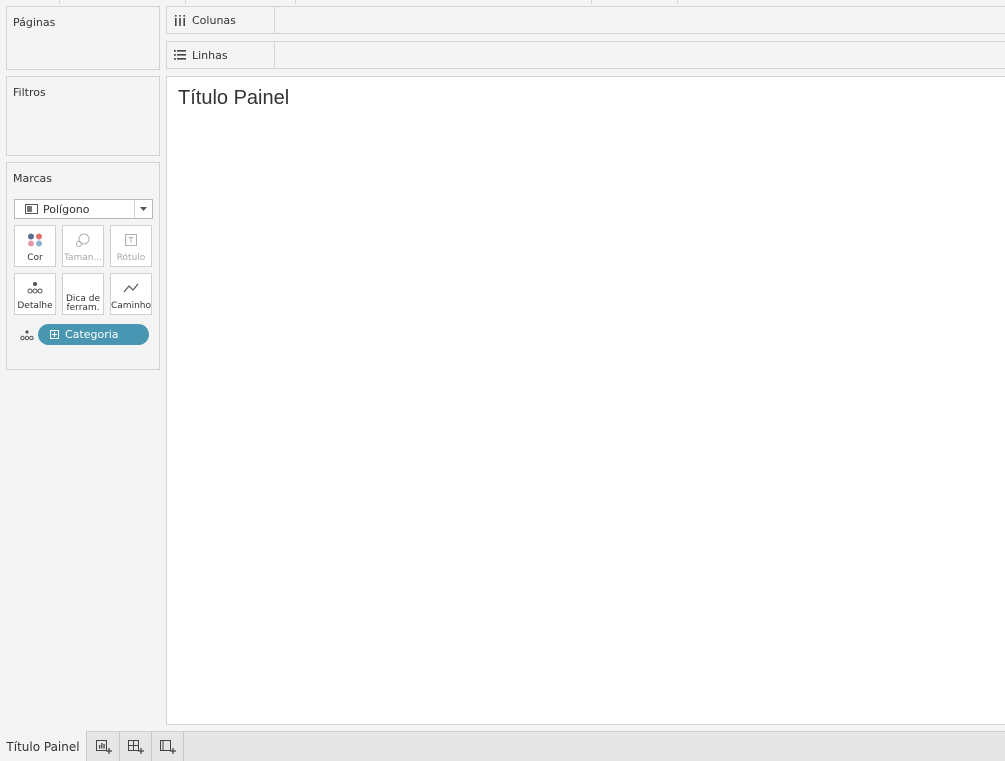 The width and height of the screenshot is (1005, 761). I want to click on new-story-button, so click(168, 746).